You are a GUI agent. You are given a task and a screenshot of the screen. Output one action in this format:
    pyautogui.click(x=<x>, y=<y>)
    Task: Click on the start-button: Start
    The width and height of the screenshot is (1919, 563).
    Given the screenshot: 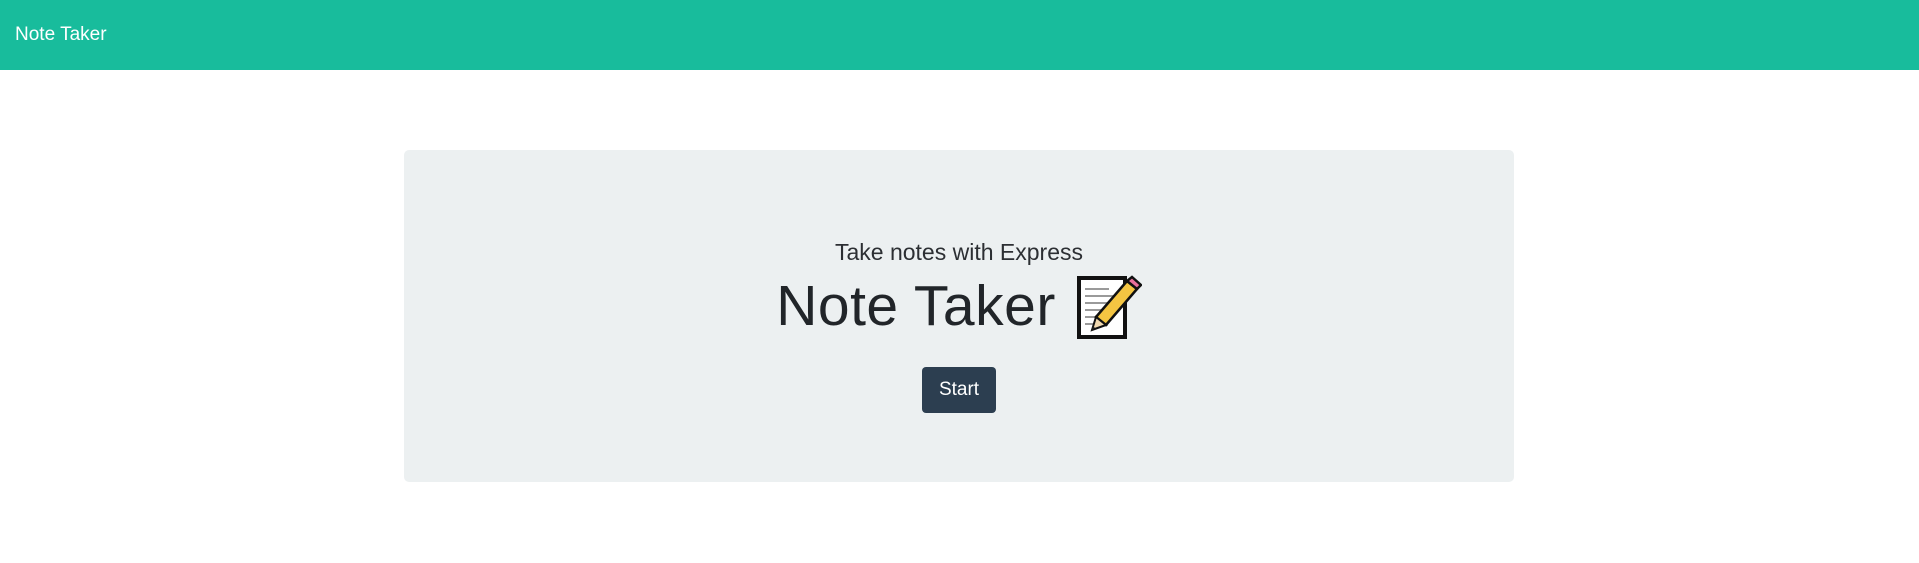 What is the action you would take?
    pyautogui.click(x=959, y=390)
    